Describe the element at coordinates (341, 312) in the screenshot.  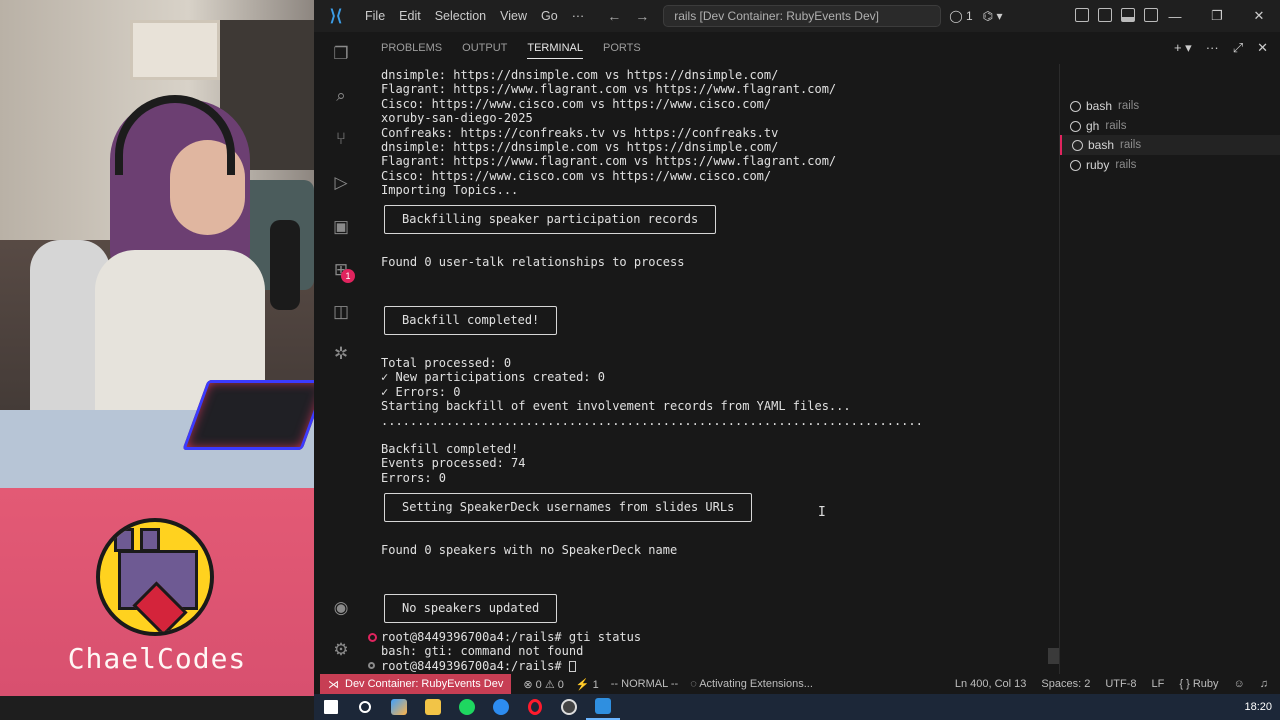
I see `chat-icon: ◫` at that location.